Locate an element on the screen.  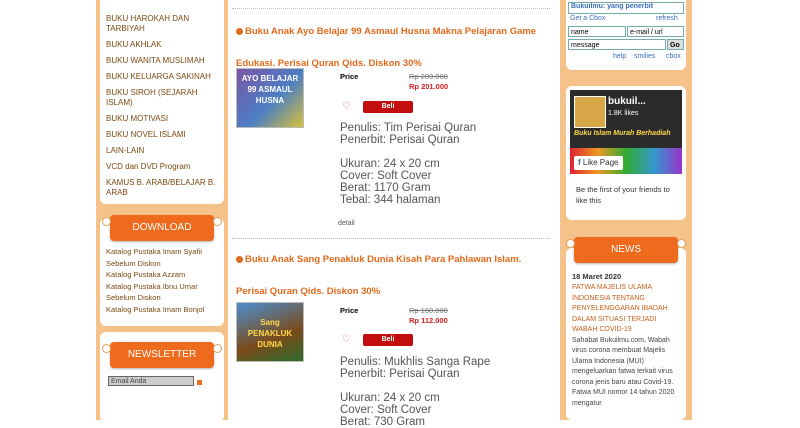
go-button: Go is located at coordinates (675, 44).